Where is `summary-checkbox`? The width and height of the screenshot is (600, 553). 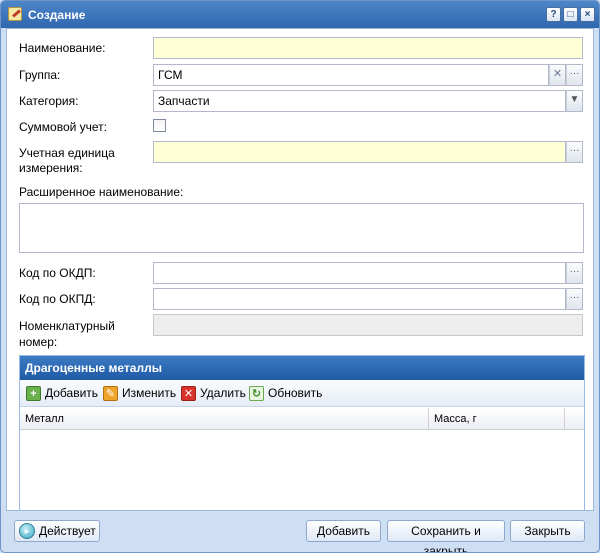
summary-checkbox is located at coordinates (159, 125).